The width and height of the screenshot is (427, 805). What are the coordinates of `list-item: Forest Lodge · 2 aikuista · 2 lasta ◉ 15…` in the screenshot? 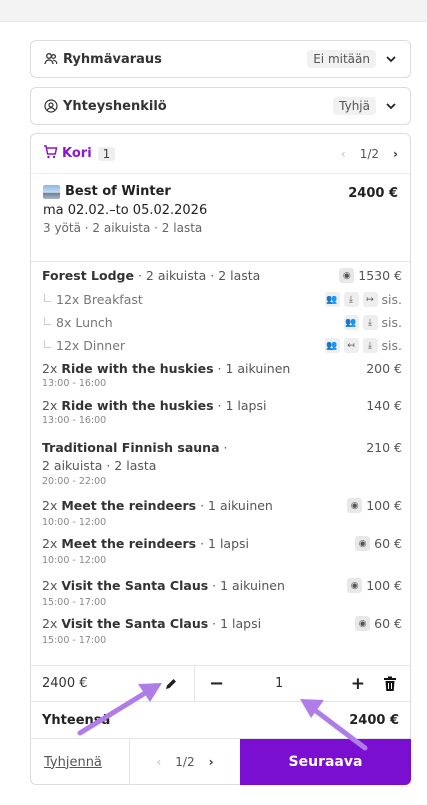 It's located at (222, 275).